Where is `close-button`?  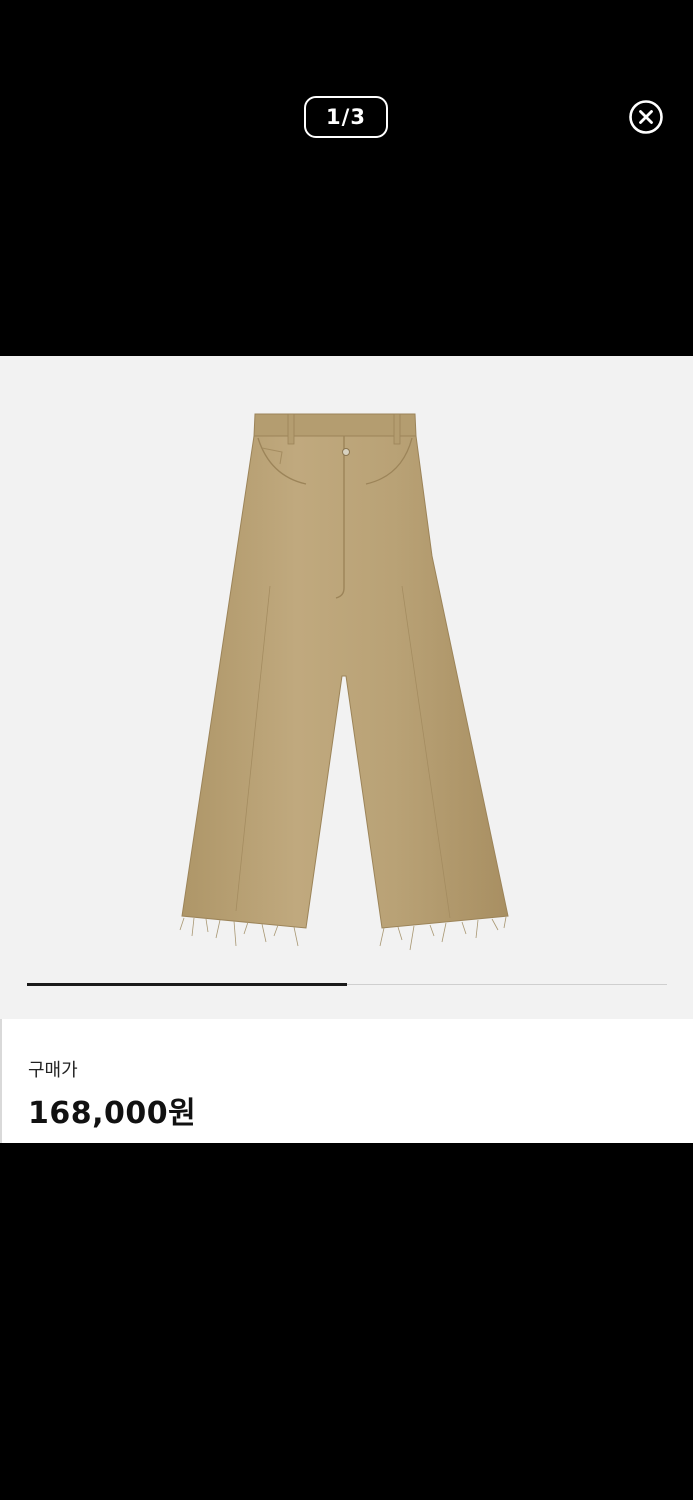 close-button is located at coordinates (646, 117).